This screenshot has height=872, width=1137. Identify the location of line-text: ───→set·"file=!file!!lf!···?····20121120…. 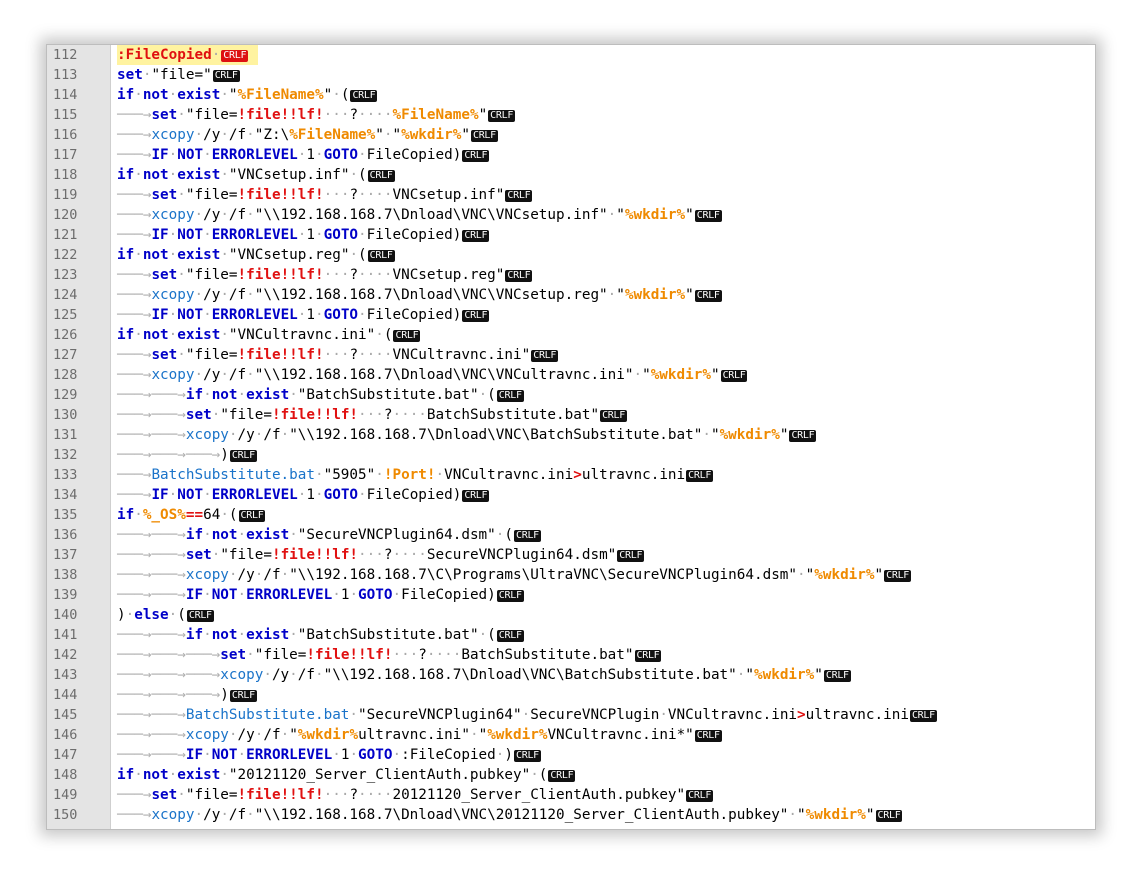
(415, 795).